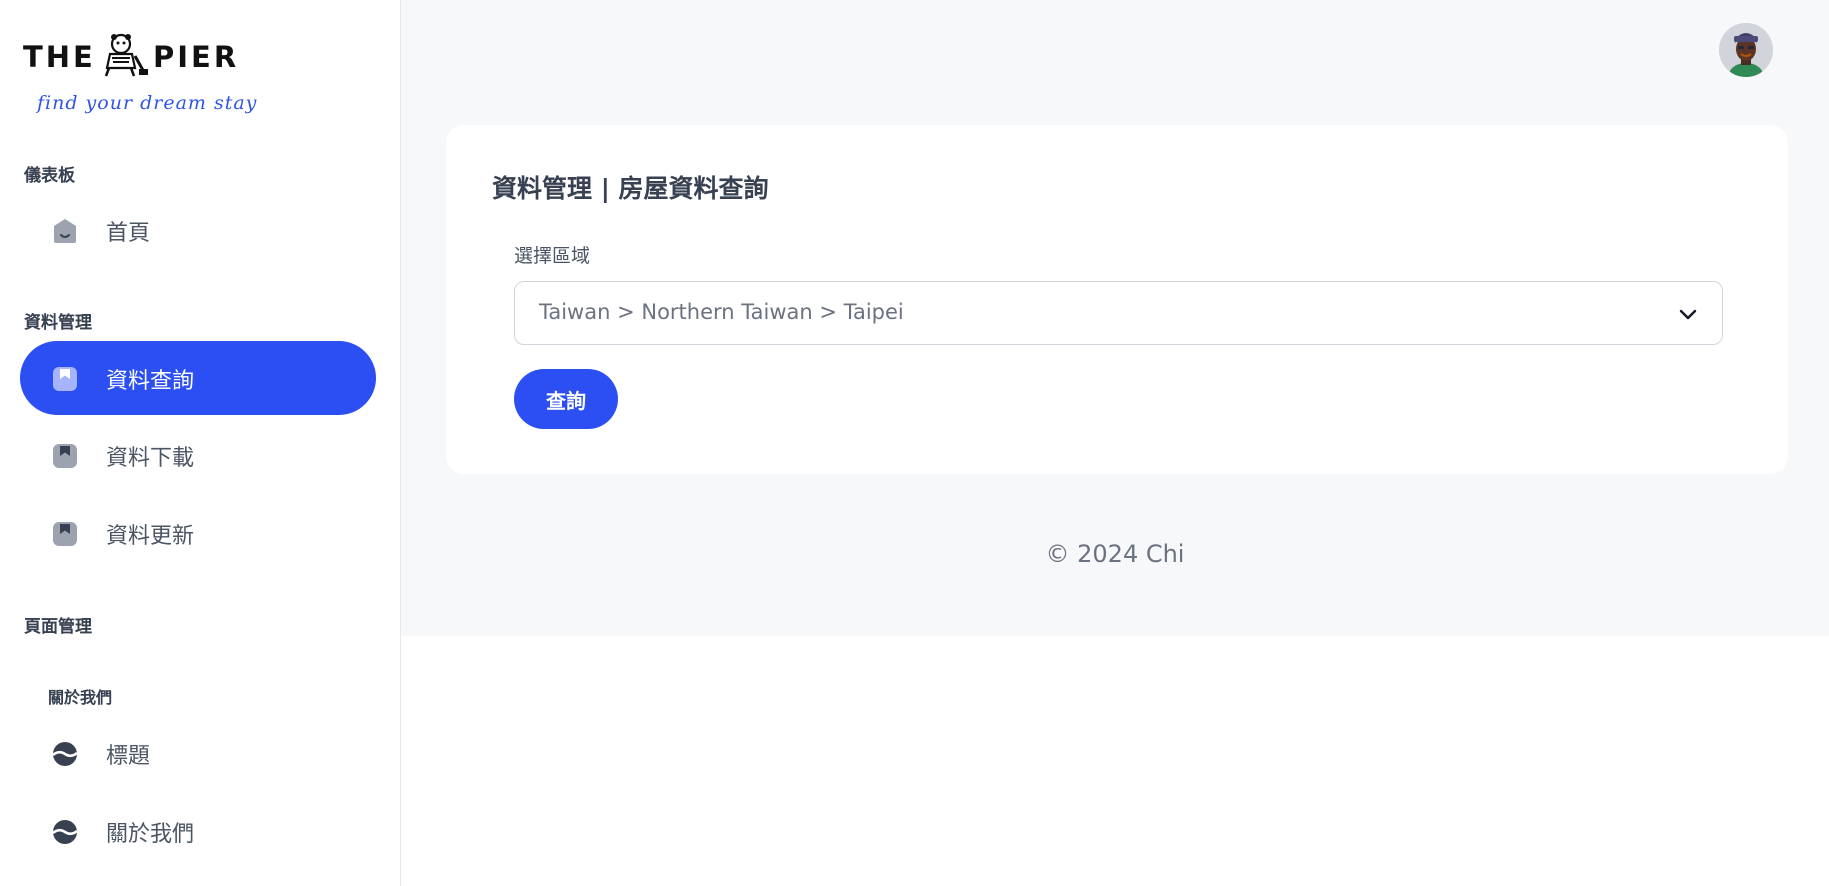 This screenshot has width=1829, height=886. I want to click on logo-text-the: THE, so click(59, 57).